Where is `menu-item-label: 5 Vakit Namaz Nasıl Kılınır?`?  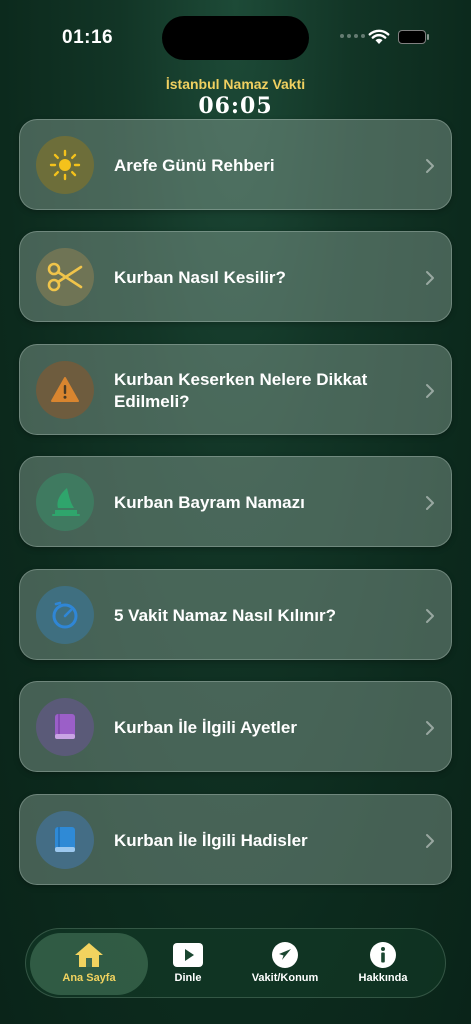
menu-item-label: 5 Vakit Namaz Nasıl Kılınır? is located at coordinates (225, 615).